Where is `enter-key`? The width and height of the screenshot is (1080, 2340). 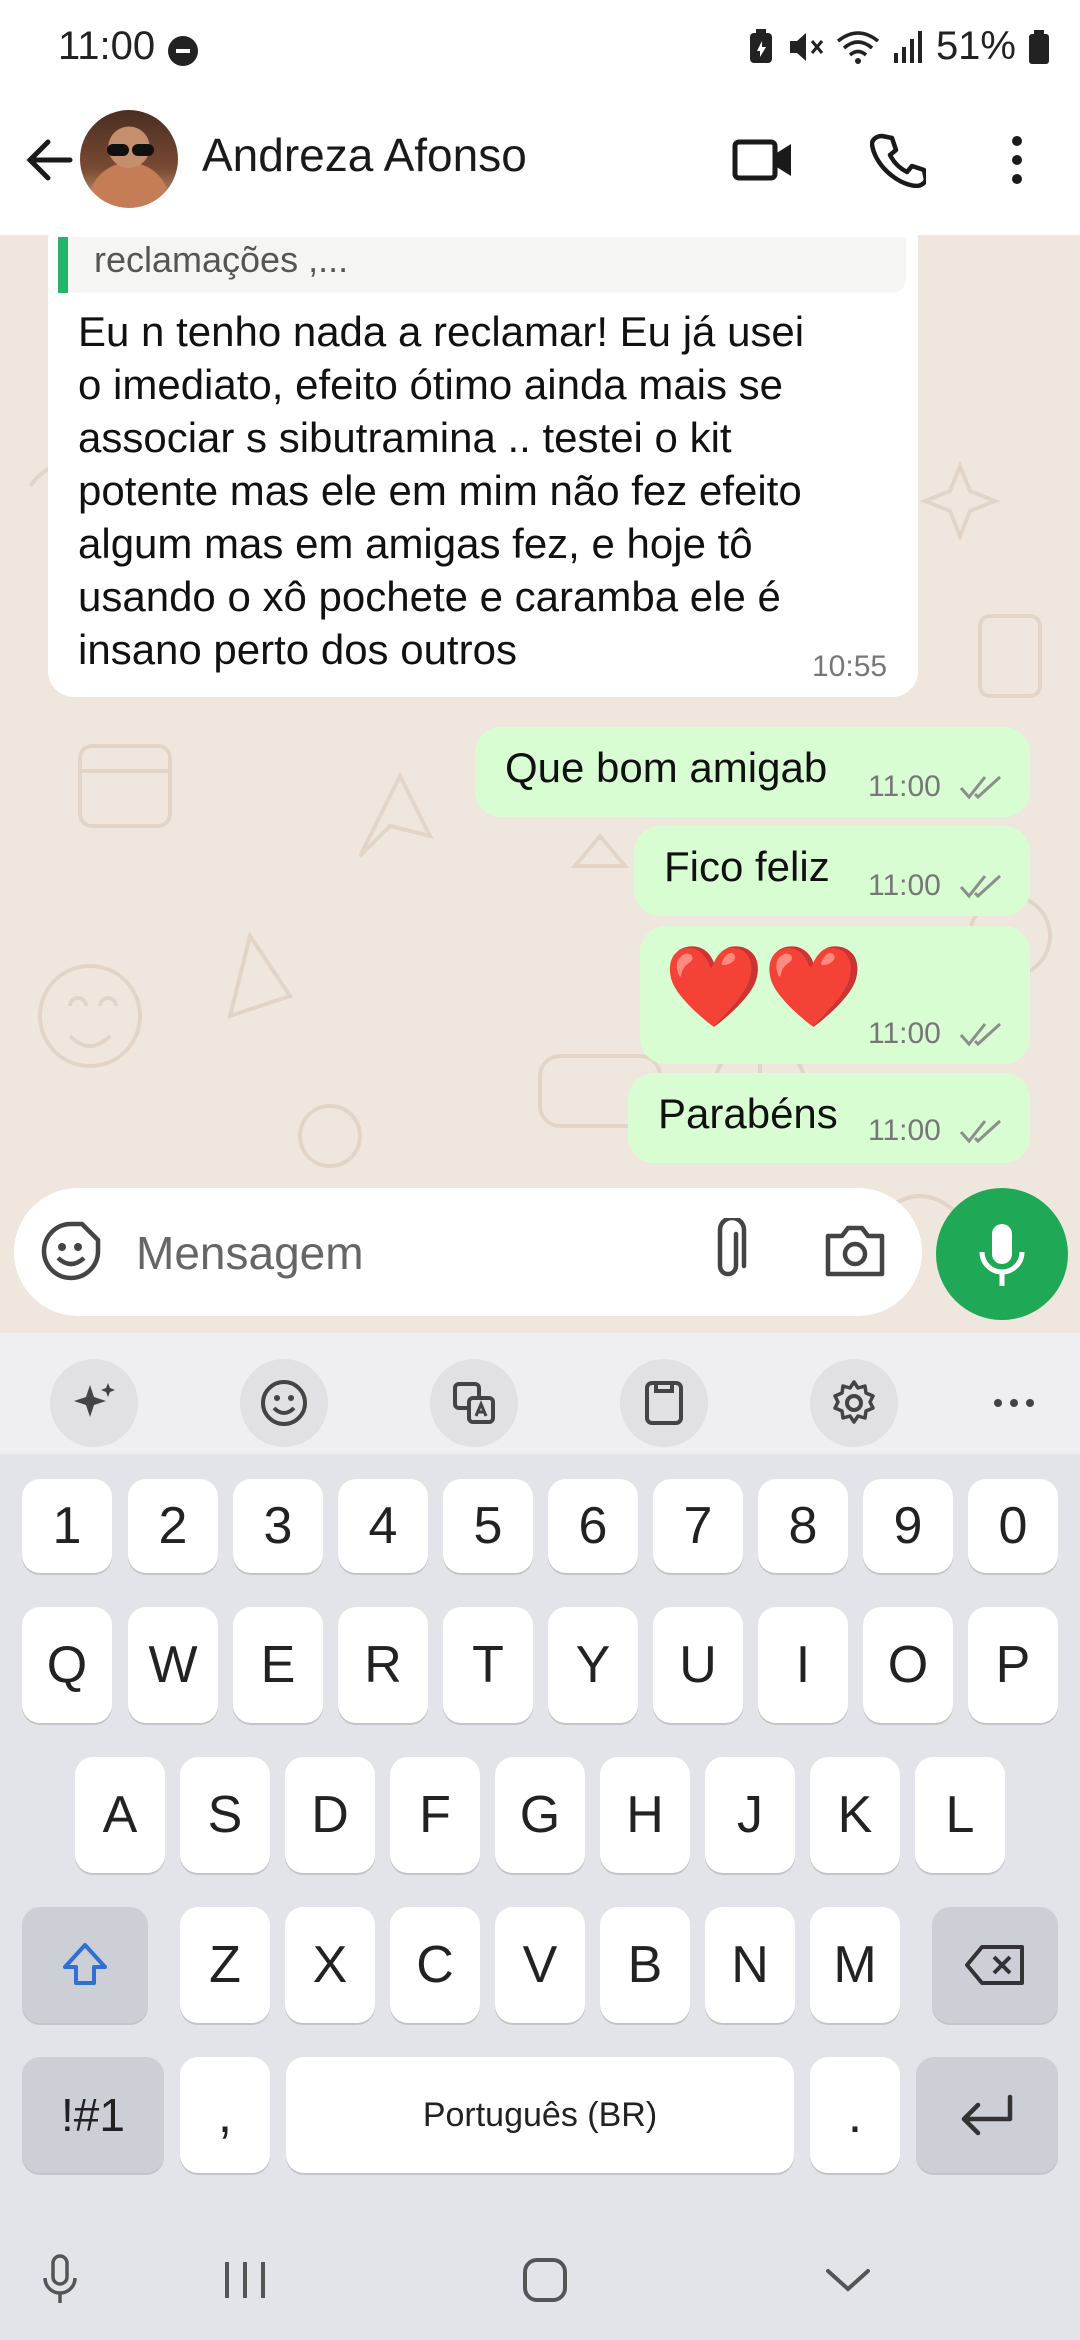 enter-key is located at coordinates (987, 2115).